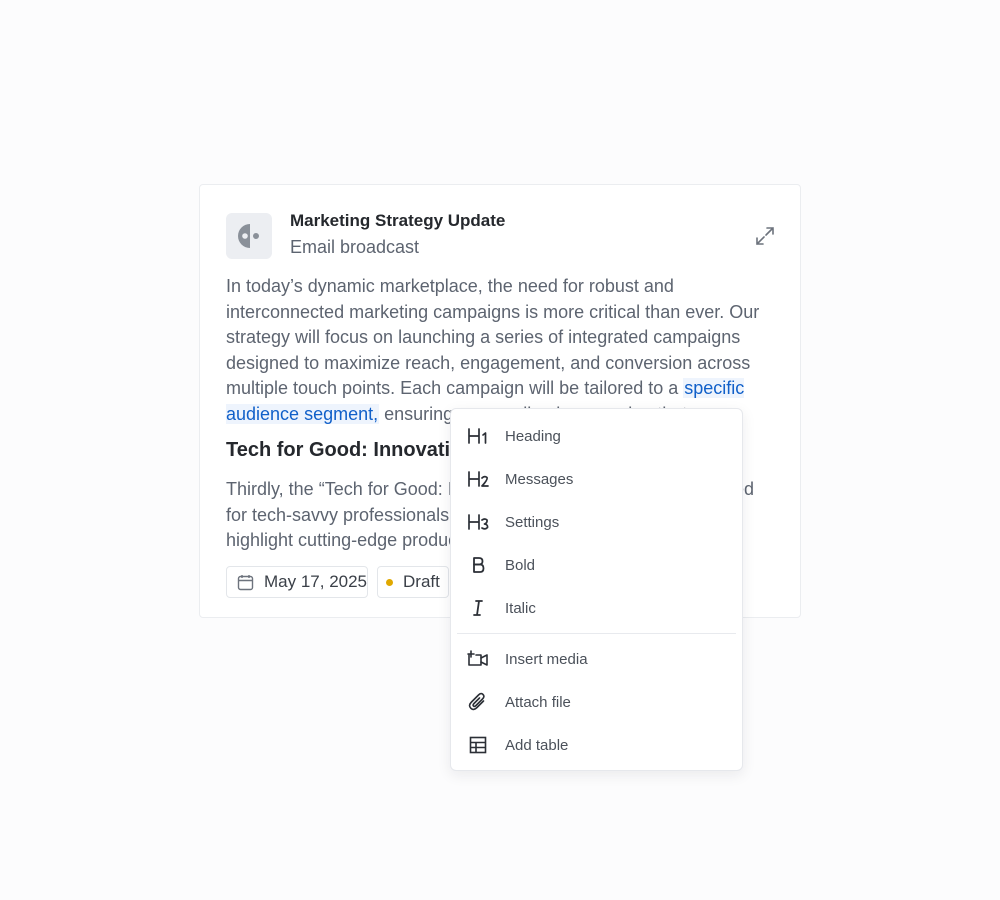 The width and height of the screenshot is (1000, 900). What do you see at coordinates (596, 436) in the screenshot?
I see `menu-item-heading: Heading` at bounding box center [596, 436].